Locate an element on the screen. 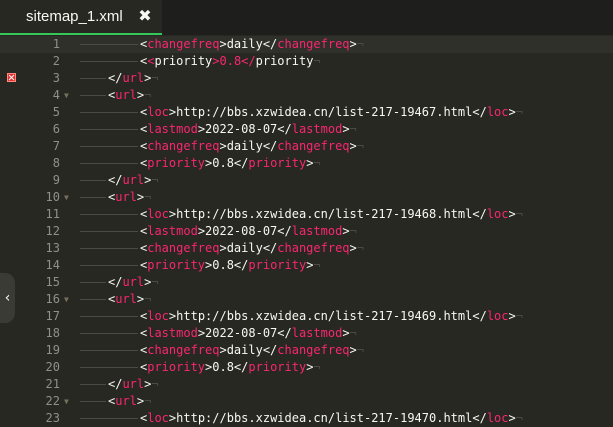  tab-bar: sitemap_1.xml ✖ is located at coordinates (306, 17).